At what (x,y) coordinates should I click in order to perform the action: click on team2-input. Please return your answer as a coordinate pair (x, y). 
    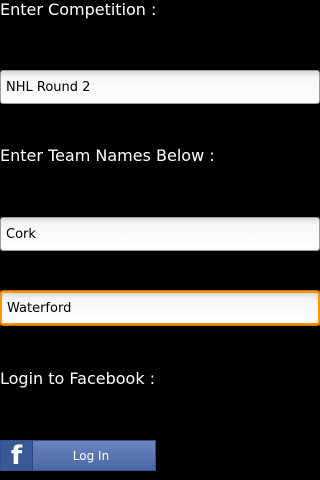
    Looking at the image, I should click on (160, 308).